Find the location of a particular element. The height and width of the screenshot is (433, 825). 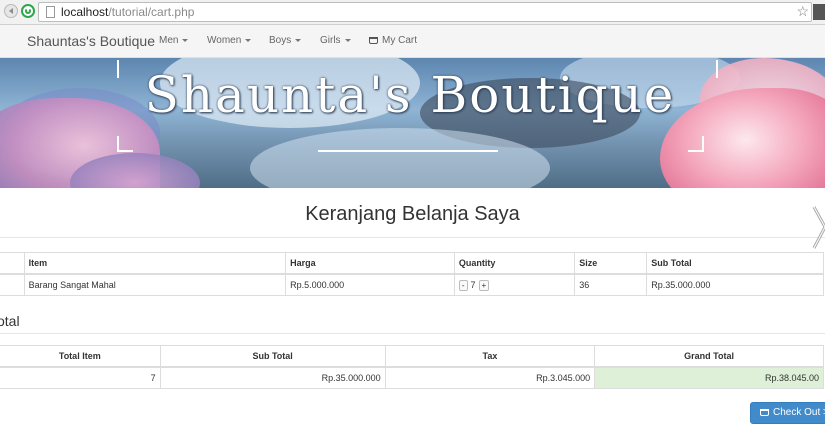

reload-icon is located at coordinates (28, 11).